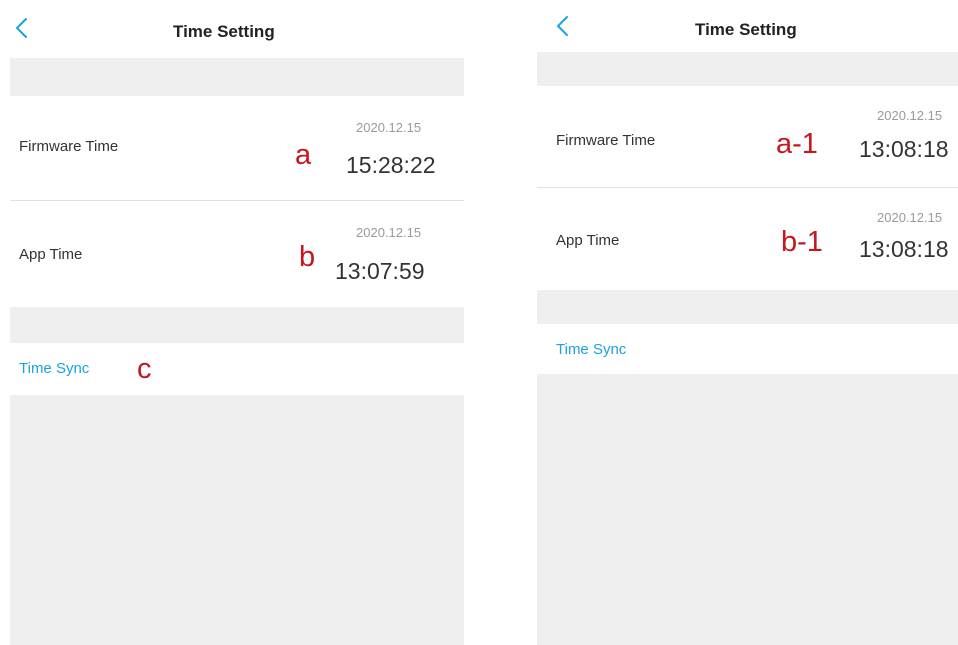 The image size is (958, 645). Describe the element at coordinates (303, 155) in the screenshot. I see `annotation-a: a` at that location.